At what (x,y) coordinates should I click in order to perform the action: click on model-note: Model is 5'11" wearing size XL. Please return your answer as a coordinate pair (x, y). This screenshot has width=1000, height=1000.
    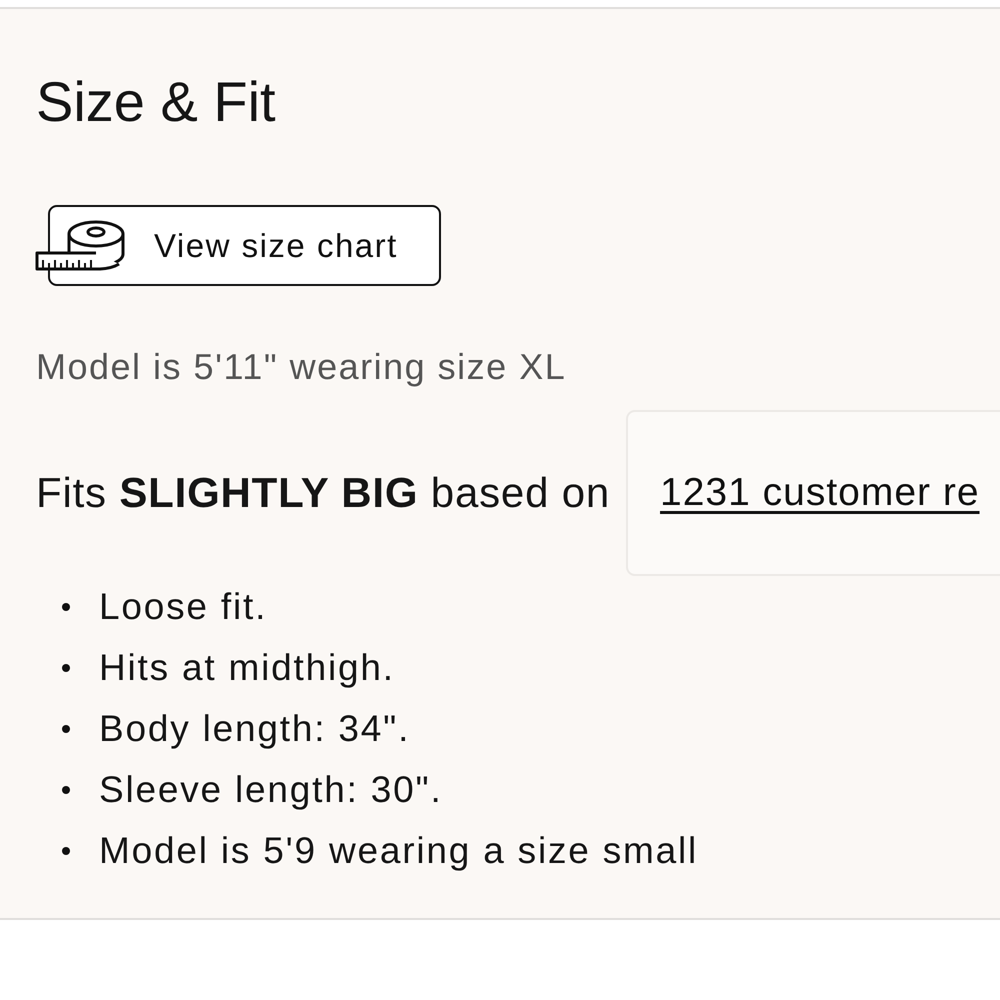
    Looking at the image, I should click on (302, 367).